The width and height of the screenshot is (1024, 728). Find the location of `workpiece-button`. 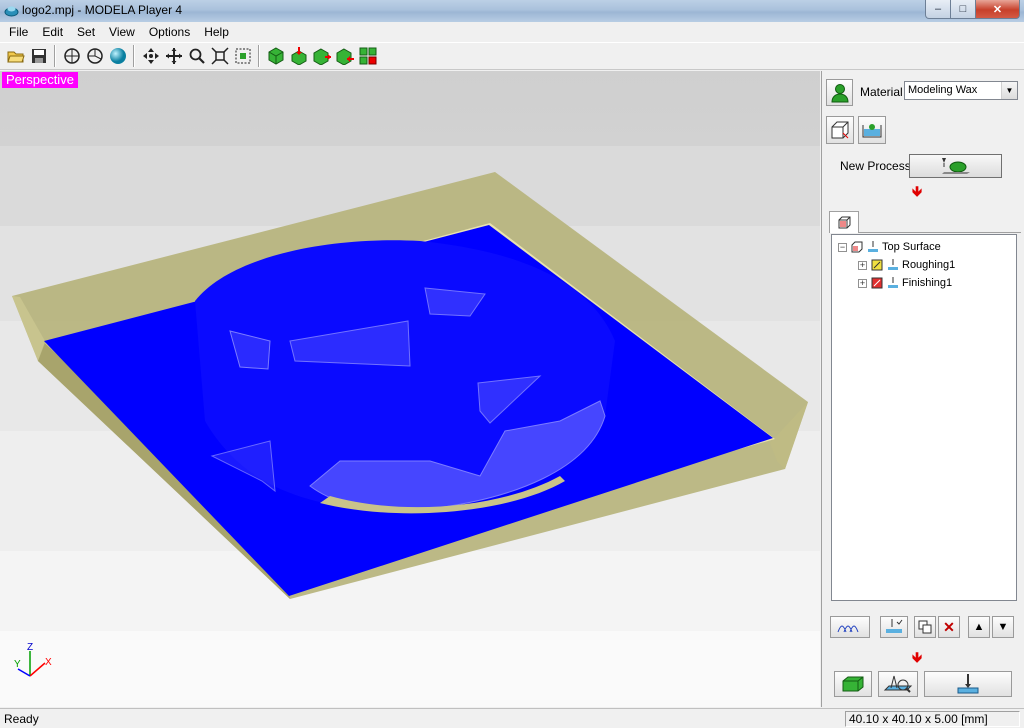

workpiece-button is located at coordinates (840, 130).